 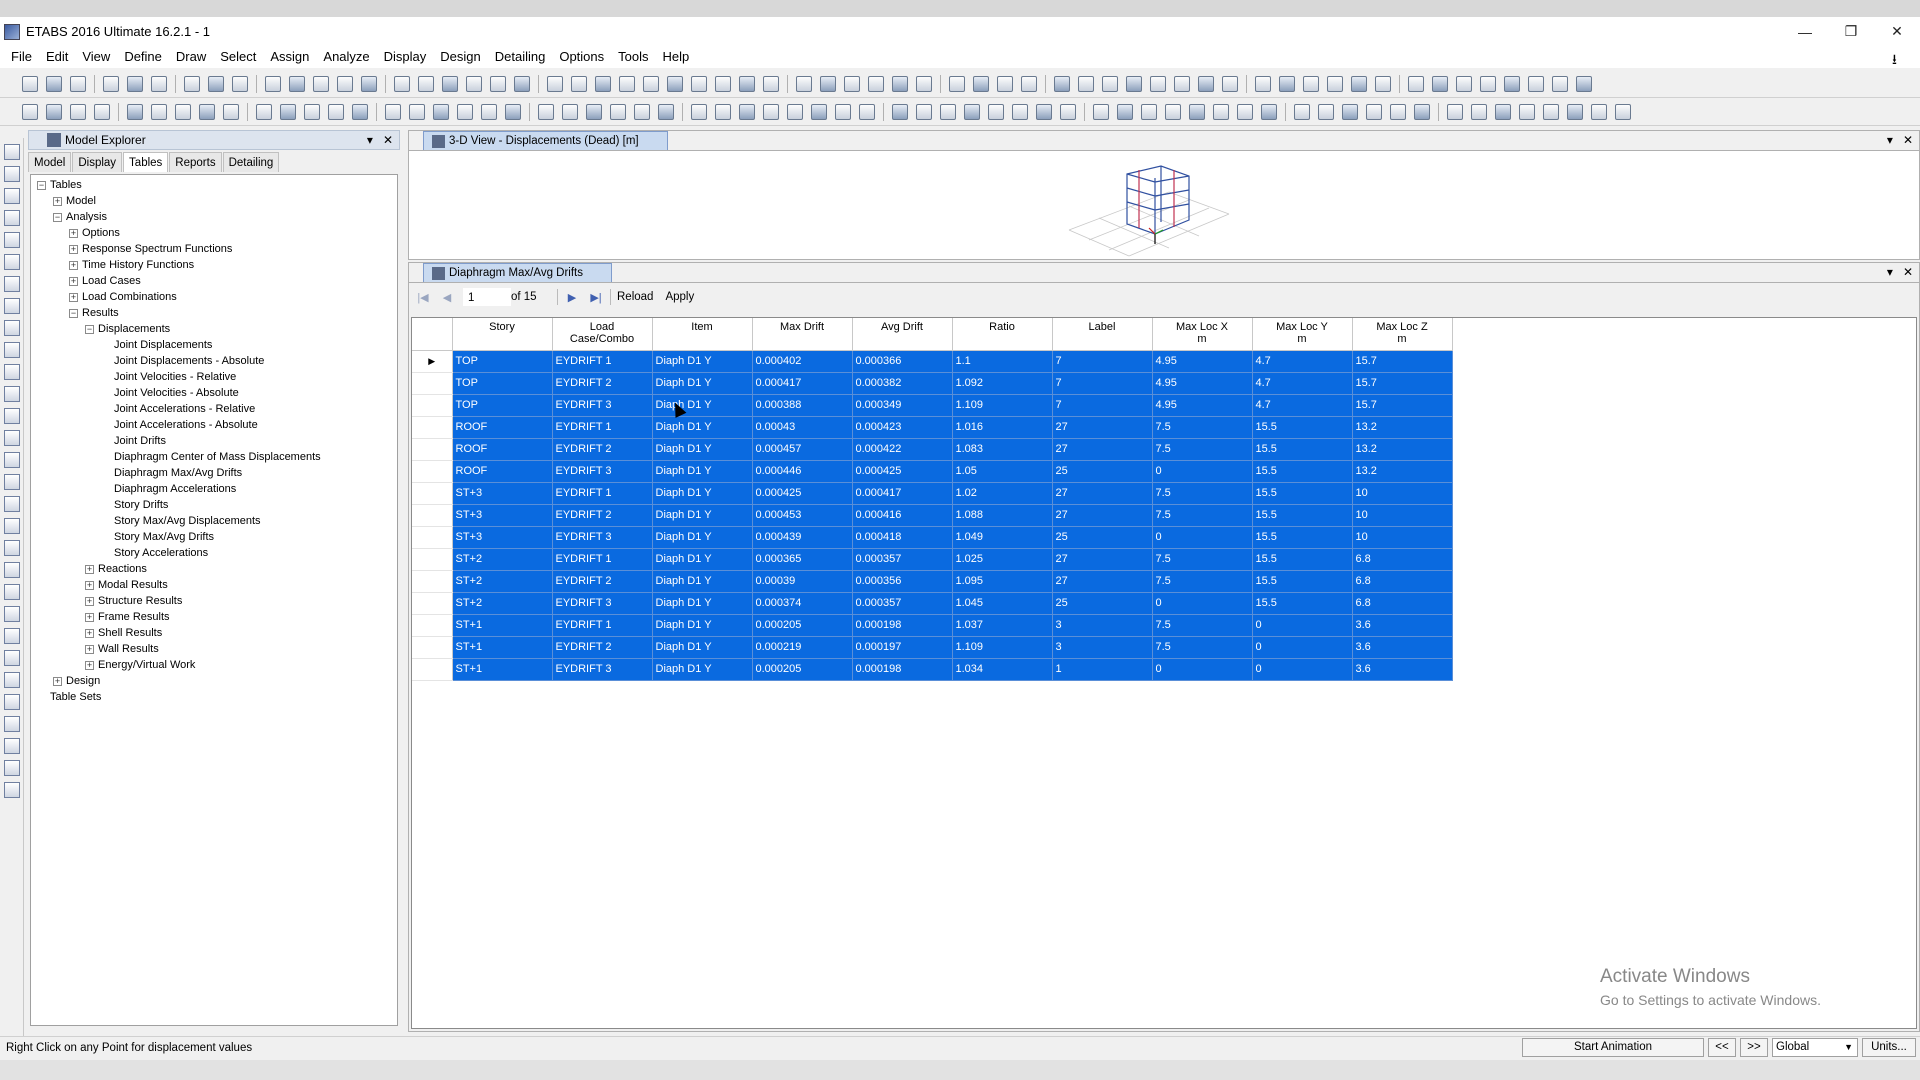 I want to click on table-cell: 0.000402, so click(x=802, y=361).